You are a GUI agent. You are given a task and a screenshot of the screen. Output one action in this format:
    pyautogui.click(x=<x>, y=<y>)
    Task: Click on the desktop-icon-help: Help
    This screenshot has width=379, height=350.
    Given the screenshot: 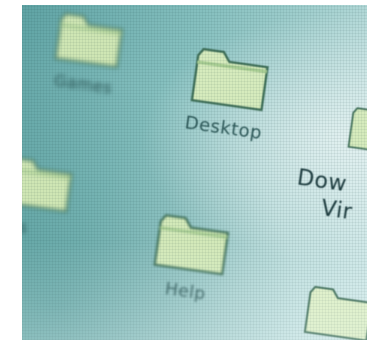 What is the action you would take?
    pyautogui.click(x=190, y=256)
    